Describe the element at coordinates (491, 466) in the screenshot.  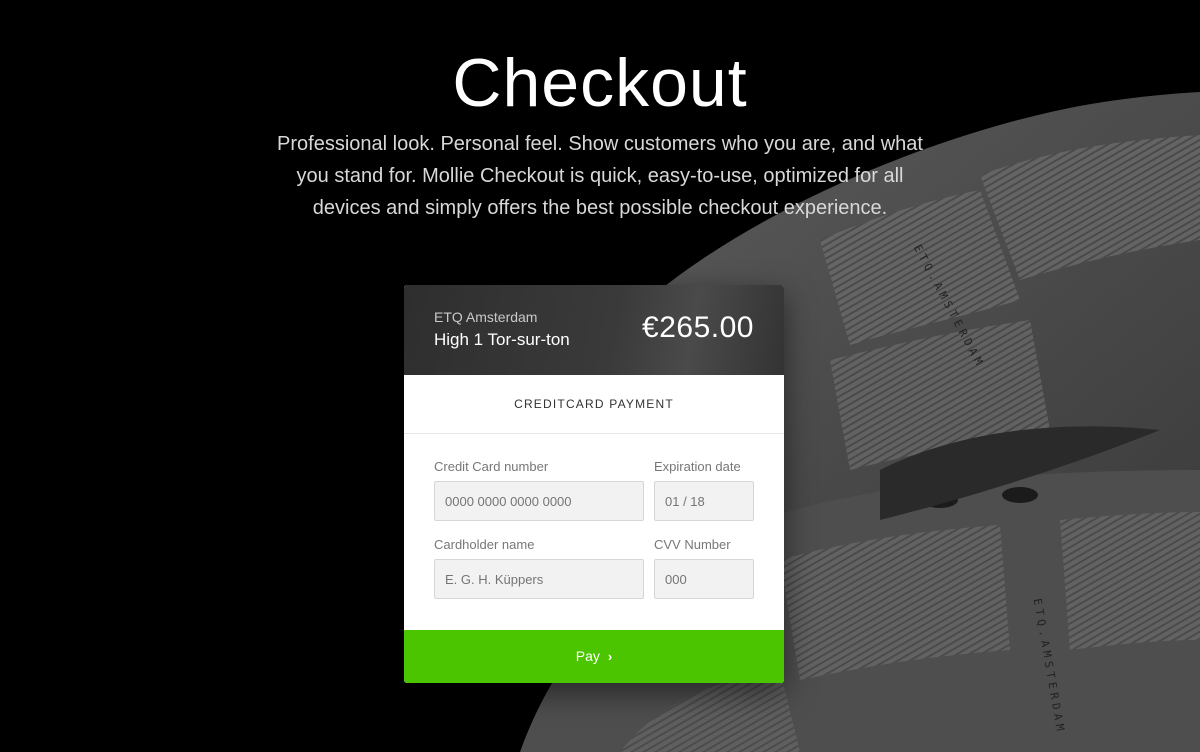
I see `card-number-label: Credit Card number` at that location.